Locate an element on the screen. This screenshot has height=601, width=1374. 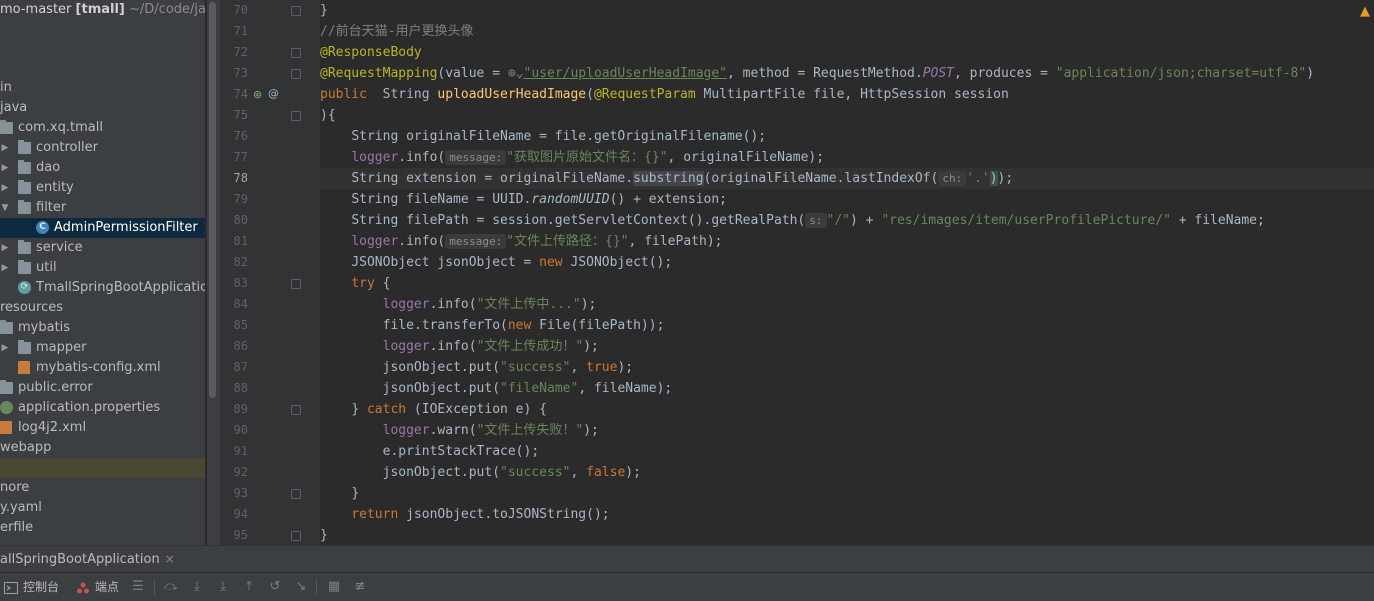
line-number: 88 is located at coordinates (234, 388).